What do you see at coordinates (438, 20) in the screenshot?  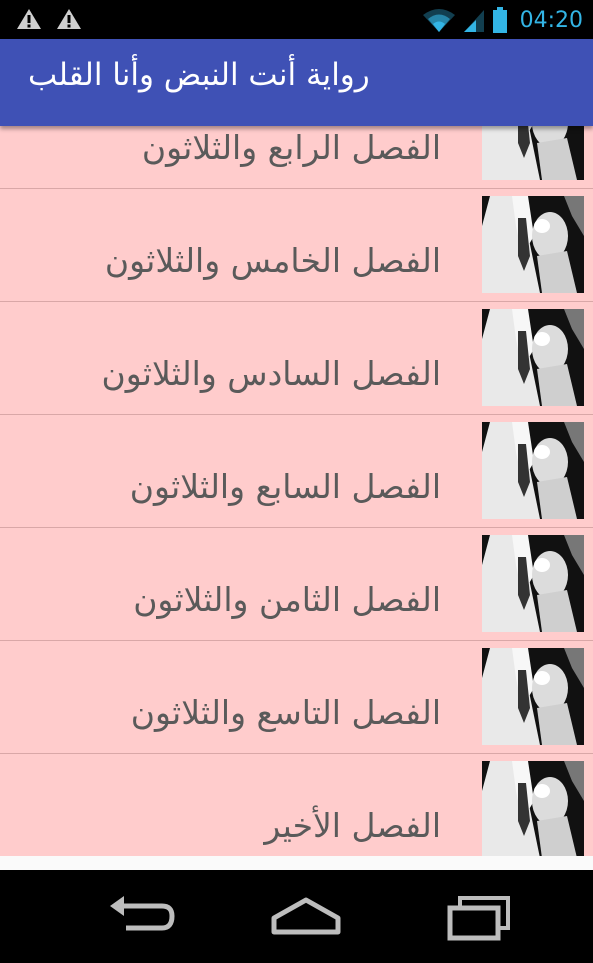 I see `wifi-icon` at bounding box center [438, 20].